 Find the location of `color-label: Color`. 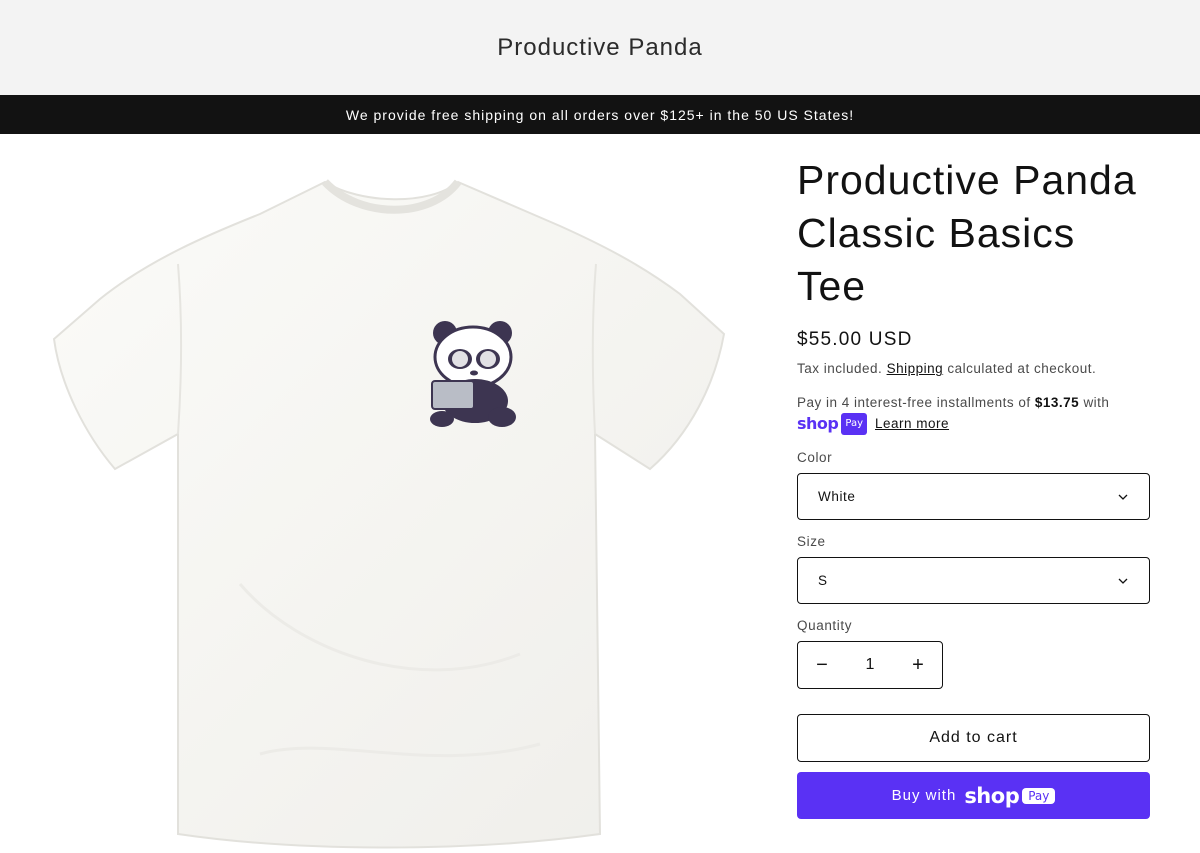

color-label: Color is located at coordinates (815, 457).